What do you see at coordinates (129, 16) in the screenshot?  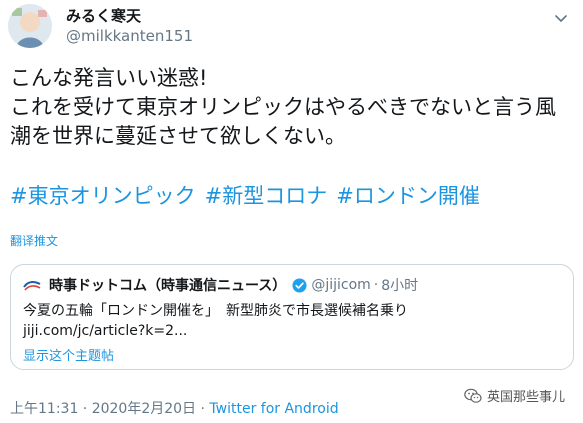 I see `display-name: みるく寒天` at bounding box center [129, 16].